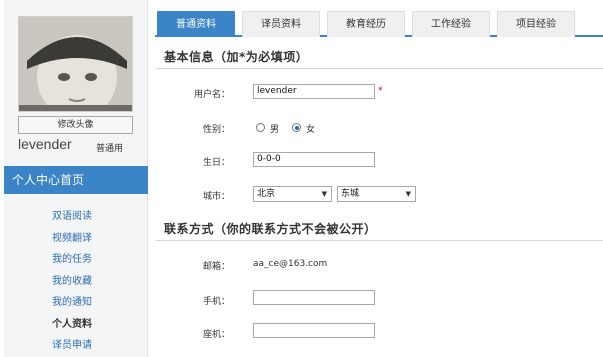 Image resolution: width=603 pixels, height=357 pixels. Describe the element at coordinates (216, 335) in the screenshot. I see `phone-label: 座机：` at that location.